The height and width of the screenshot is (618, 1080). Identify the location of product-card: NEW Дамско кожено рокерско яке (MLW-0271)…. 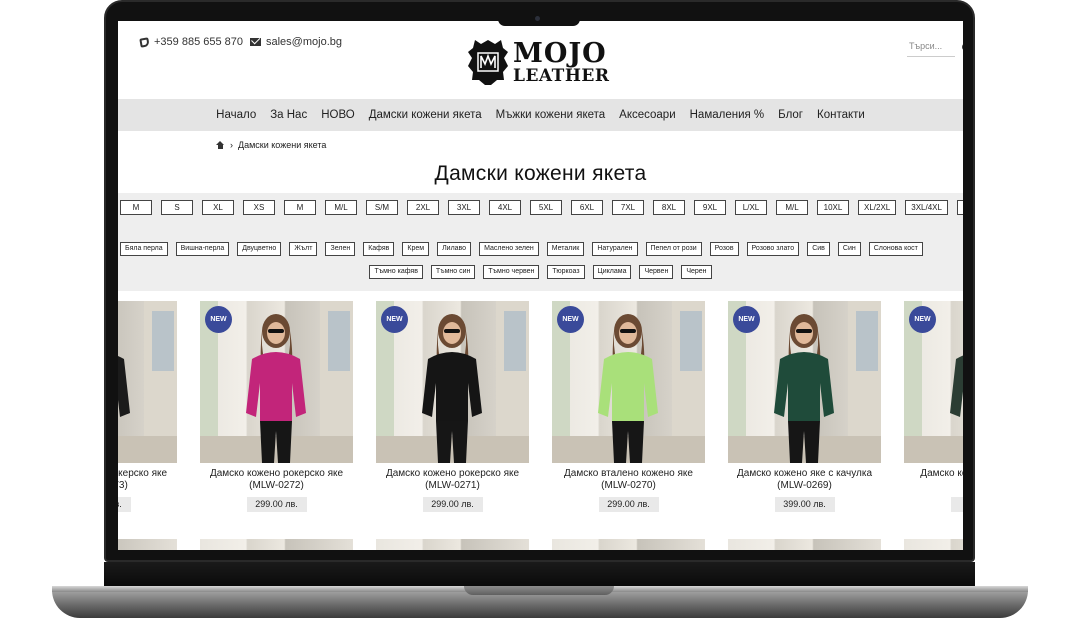
(452, 406).